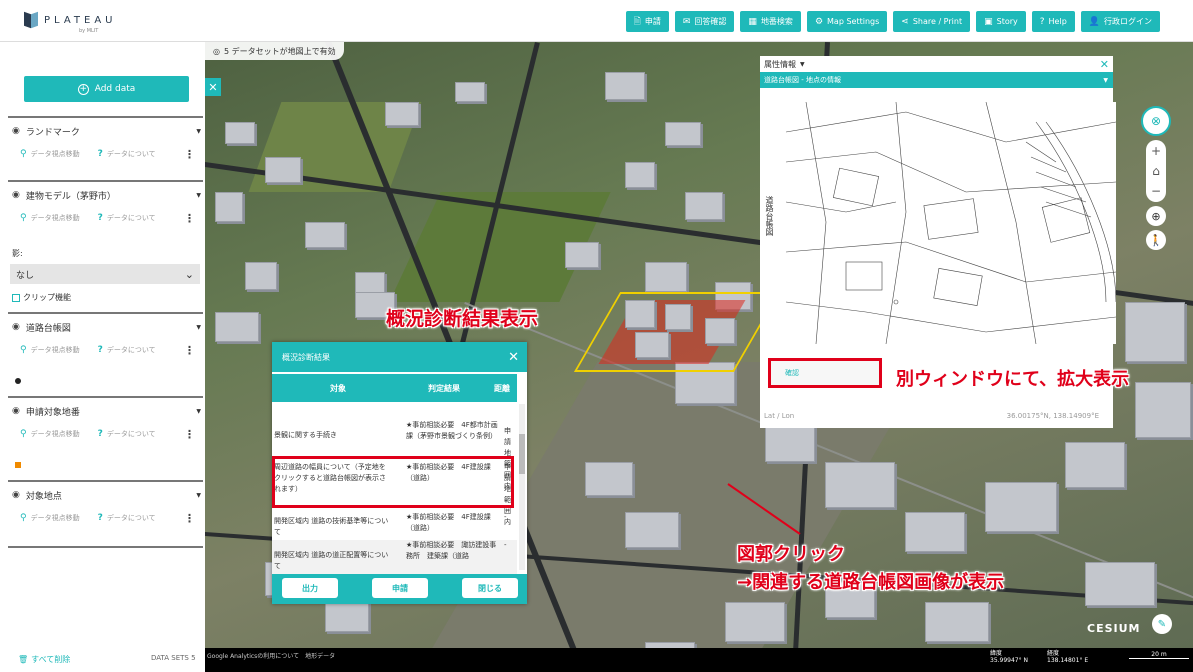  Describe the element at coordinates (825, 373) in the screenshot. I see `confirm-button: 確認` at that location.